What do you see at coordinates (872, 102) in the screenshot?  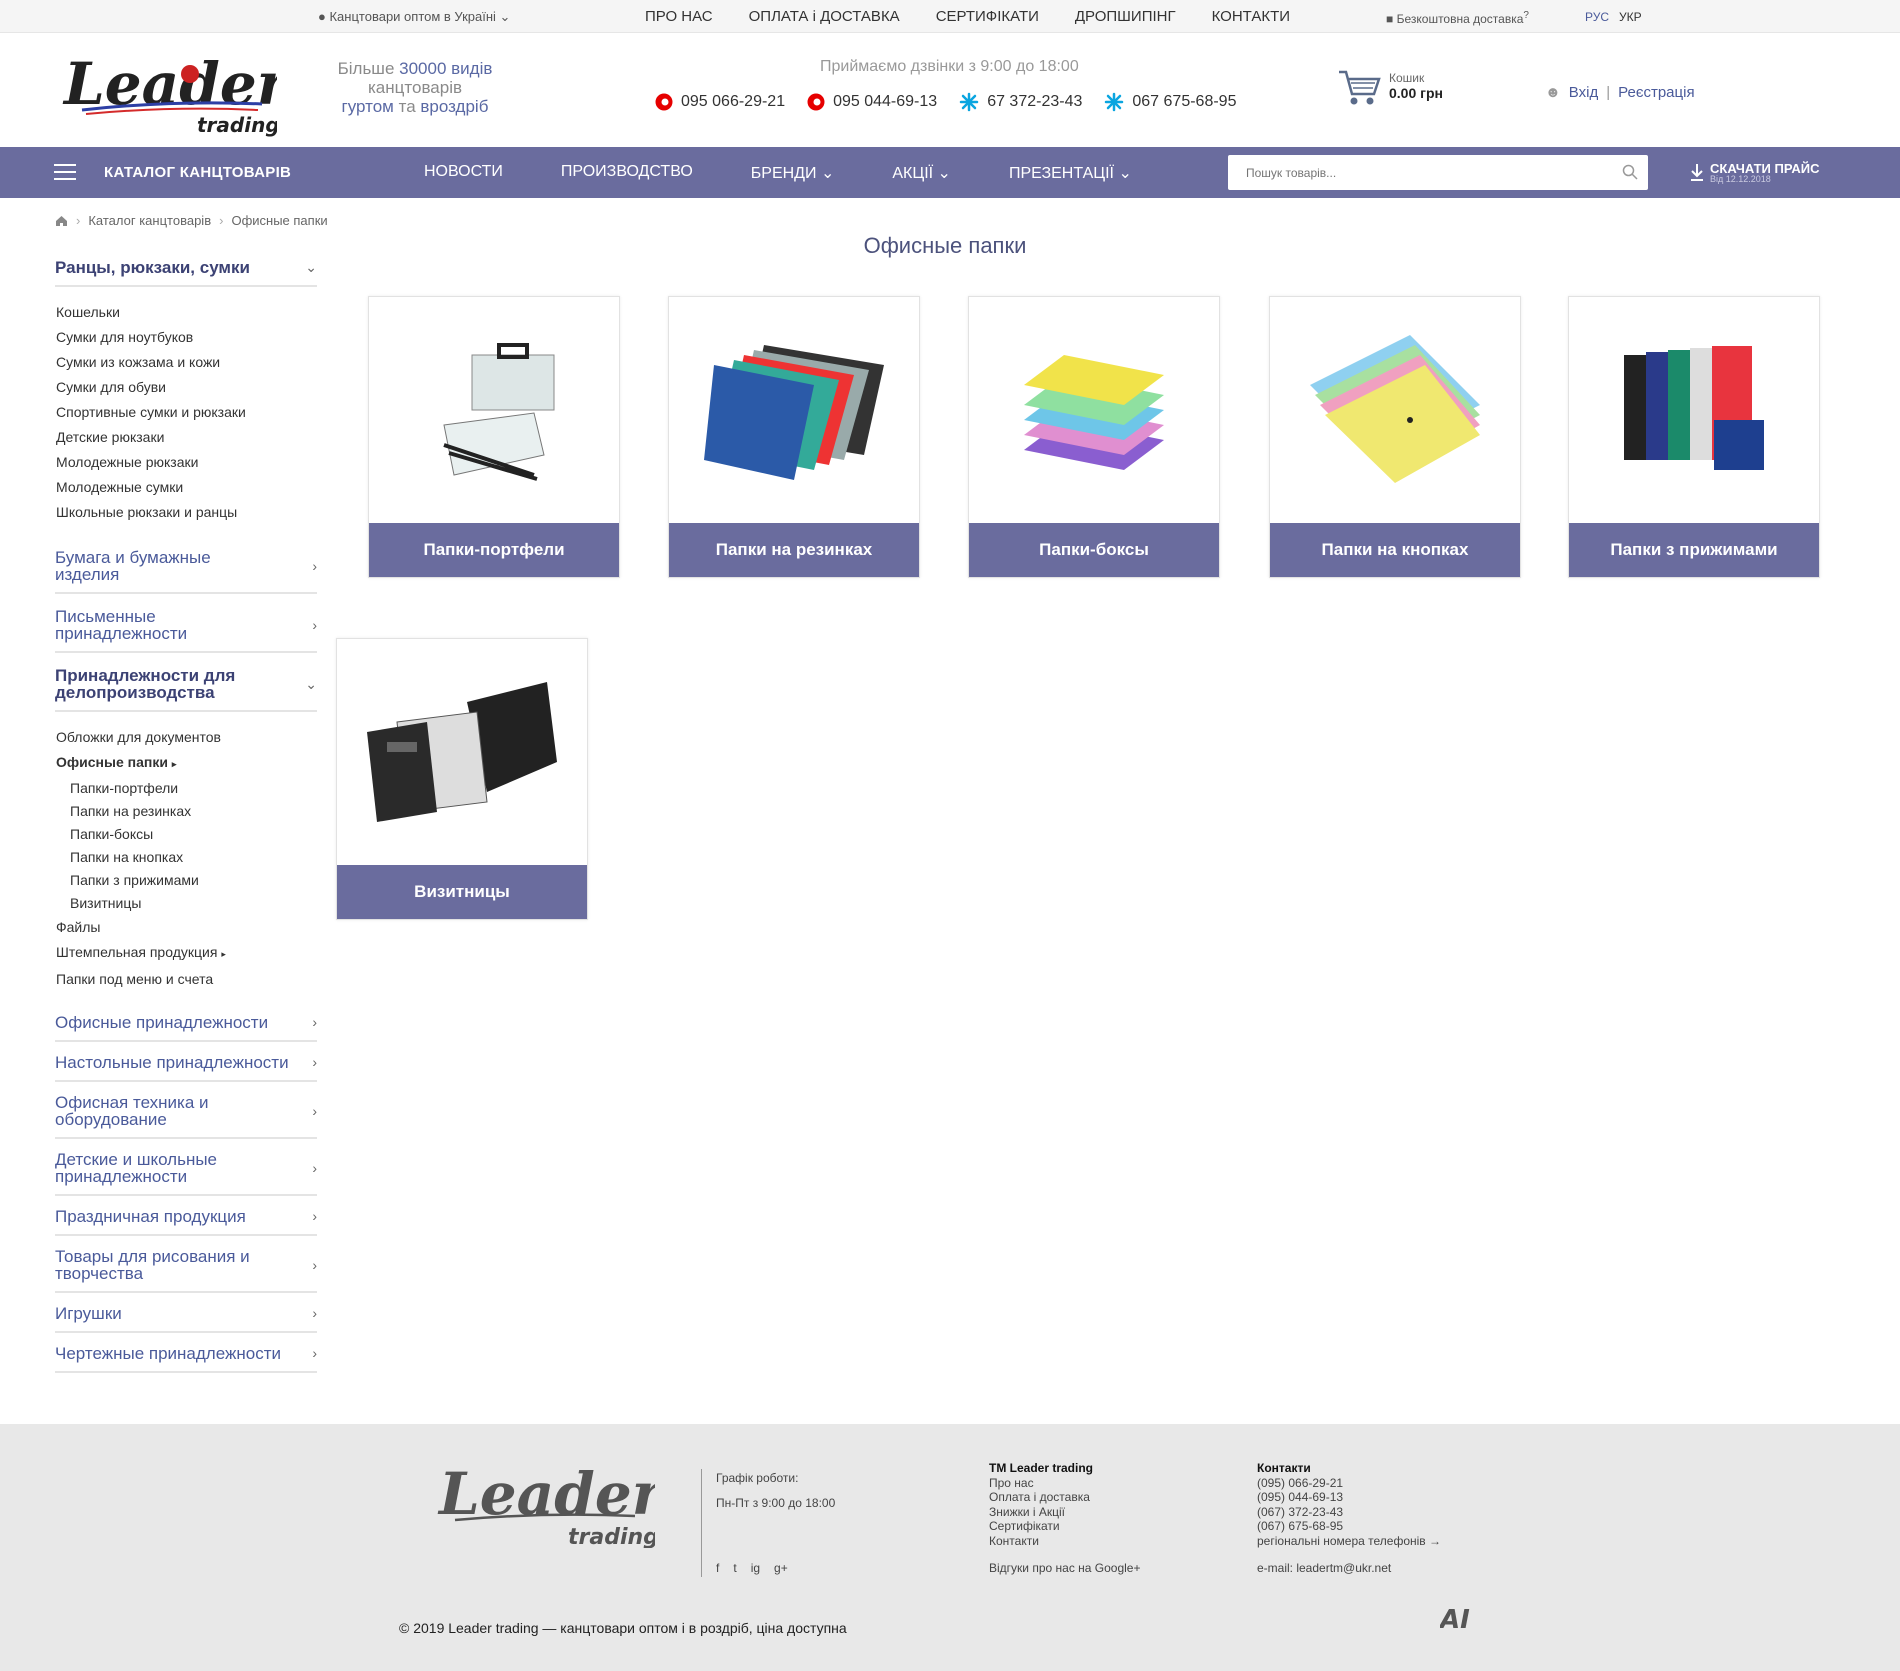 I see `phone-item: 095 044-69-13` at bounding box center [872, 102].